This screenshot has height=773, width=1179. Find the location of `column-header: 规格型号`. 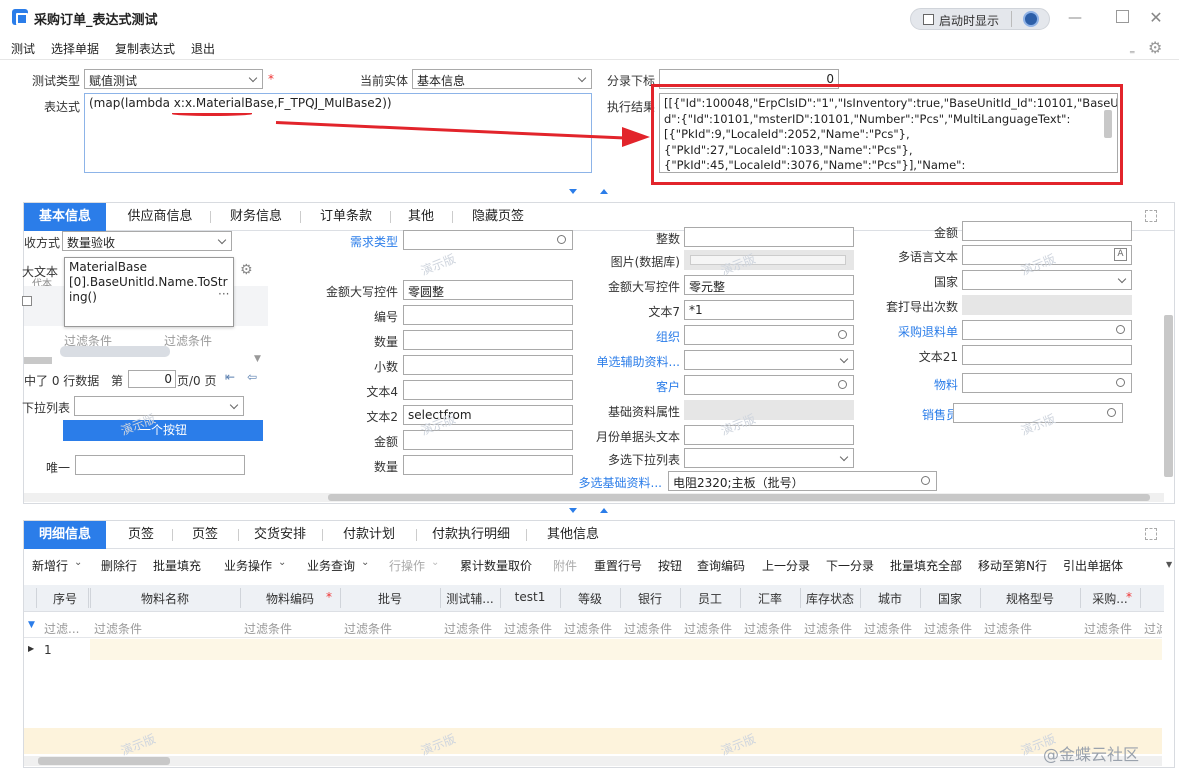

column-header: 规格型号 is located at coordinates (1030, 598).